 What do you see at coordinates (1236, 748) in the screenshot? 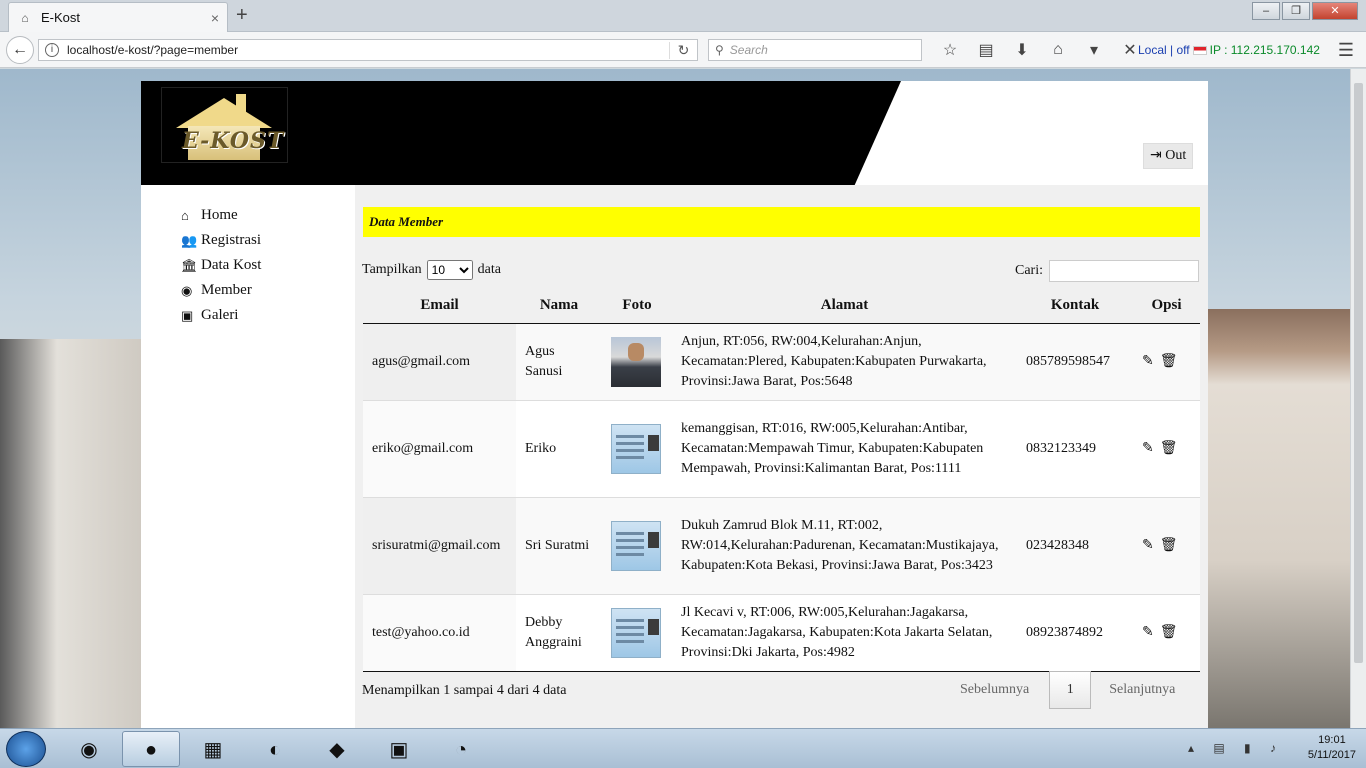
I see `system-tray-icons: ▴ ▤ ▮ ♪` at bounding box center [1236, 748].